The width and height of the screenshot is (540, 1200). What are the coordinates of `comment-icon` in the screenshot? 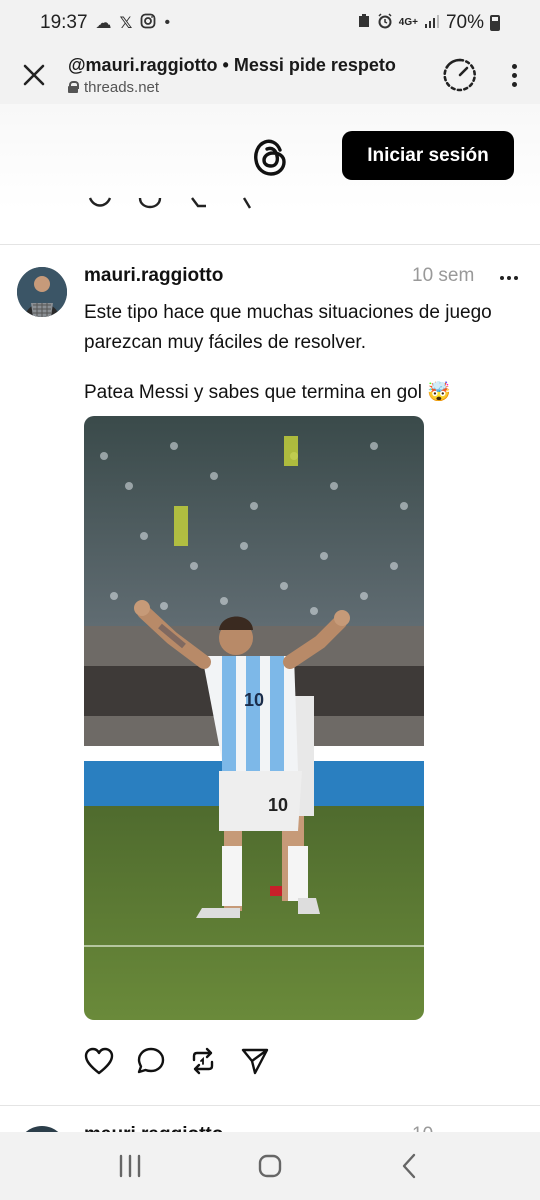 It's located at (151, 1060).